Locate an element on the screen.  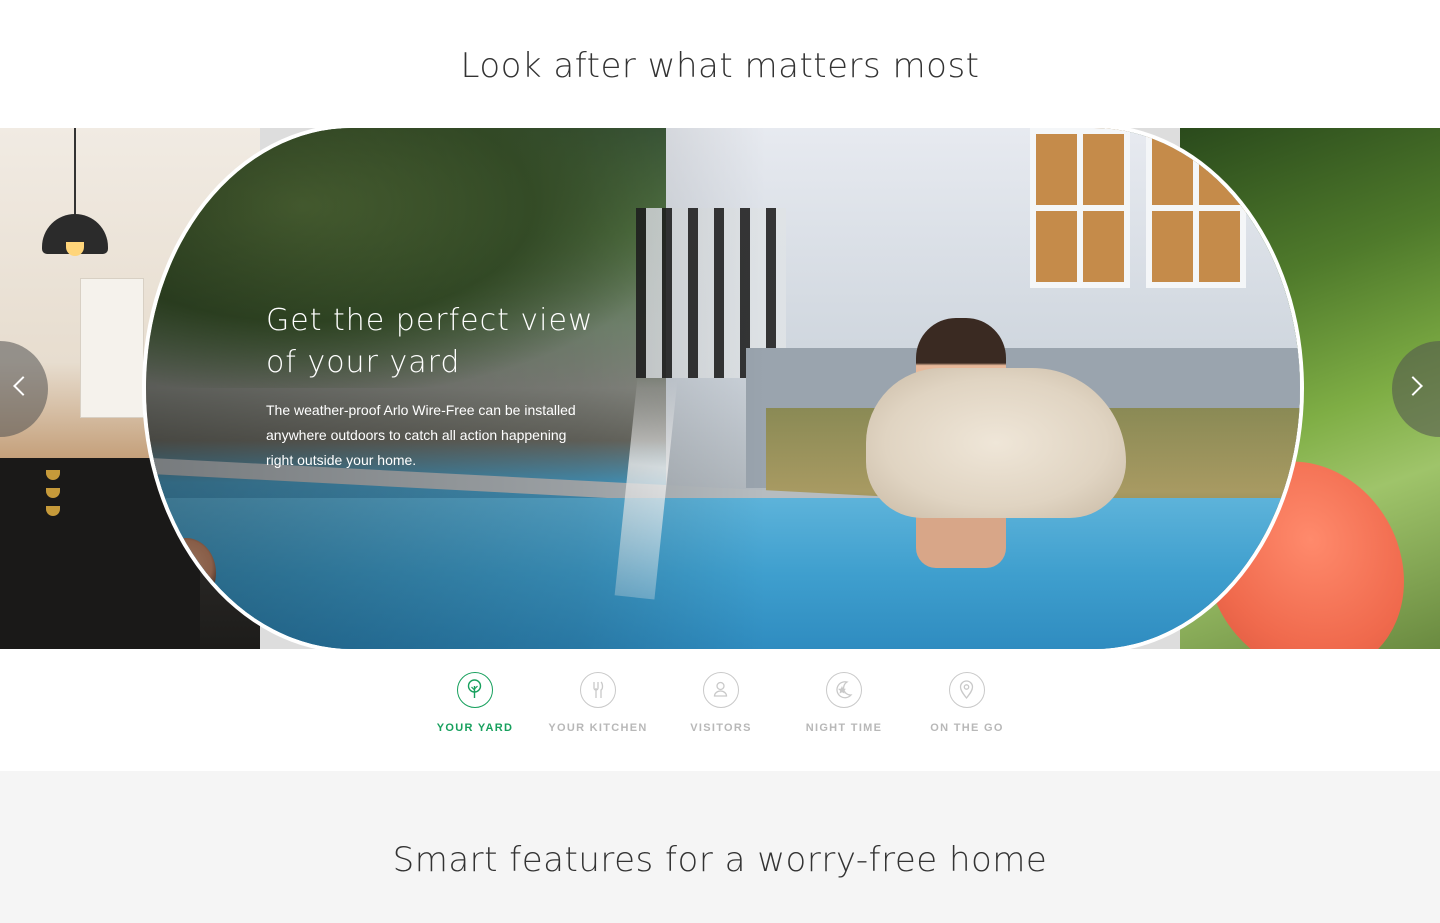
slide-heading-line: Get the perfect view is located at coordinates (430, 320).